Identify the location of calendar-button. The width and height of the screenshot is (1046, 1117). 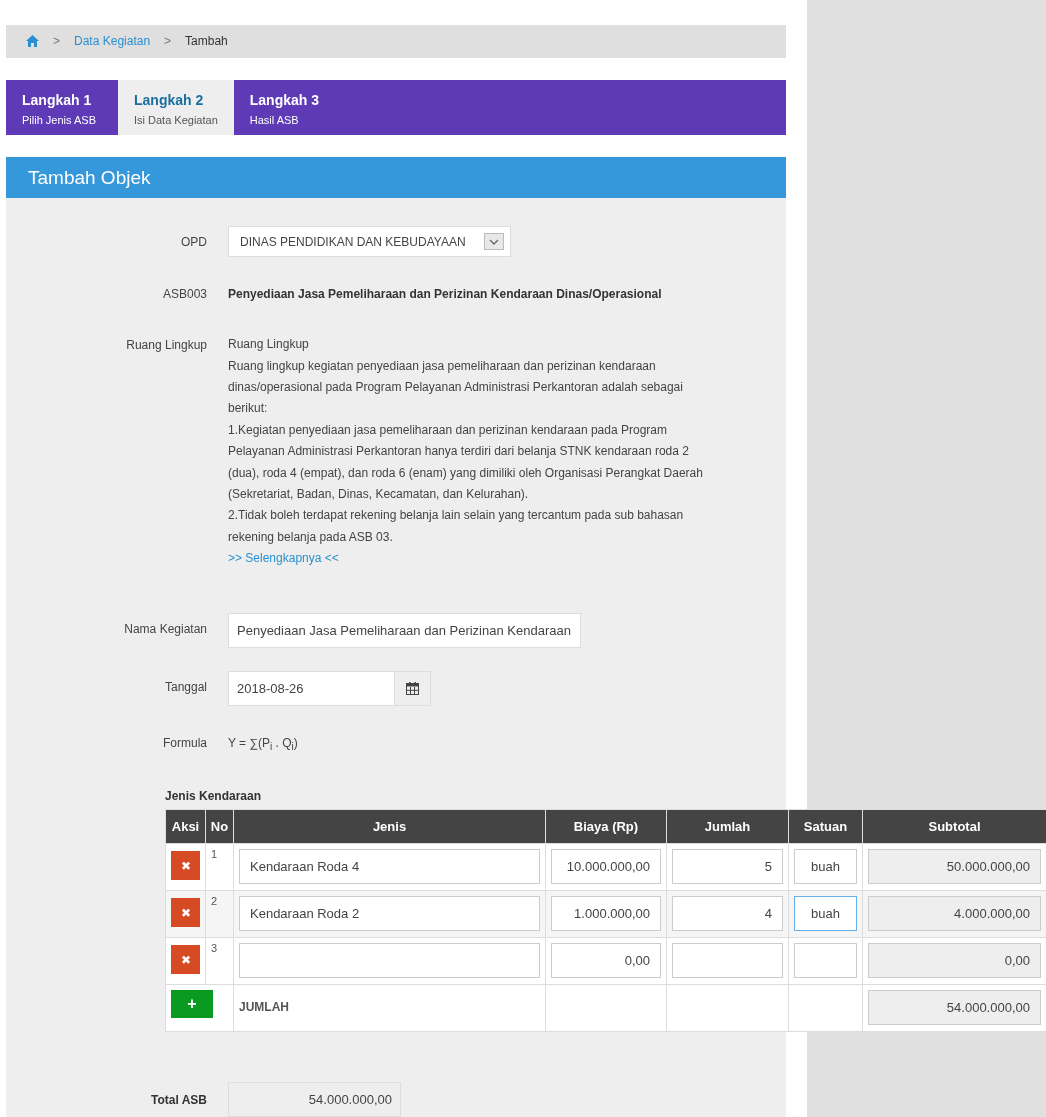
(413, 688).